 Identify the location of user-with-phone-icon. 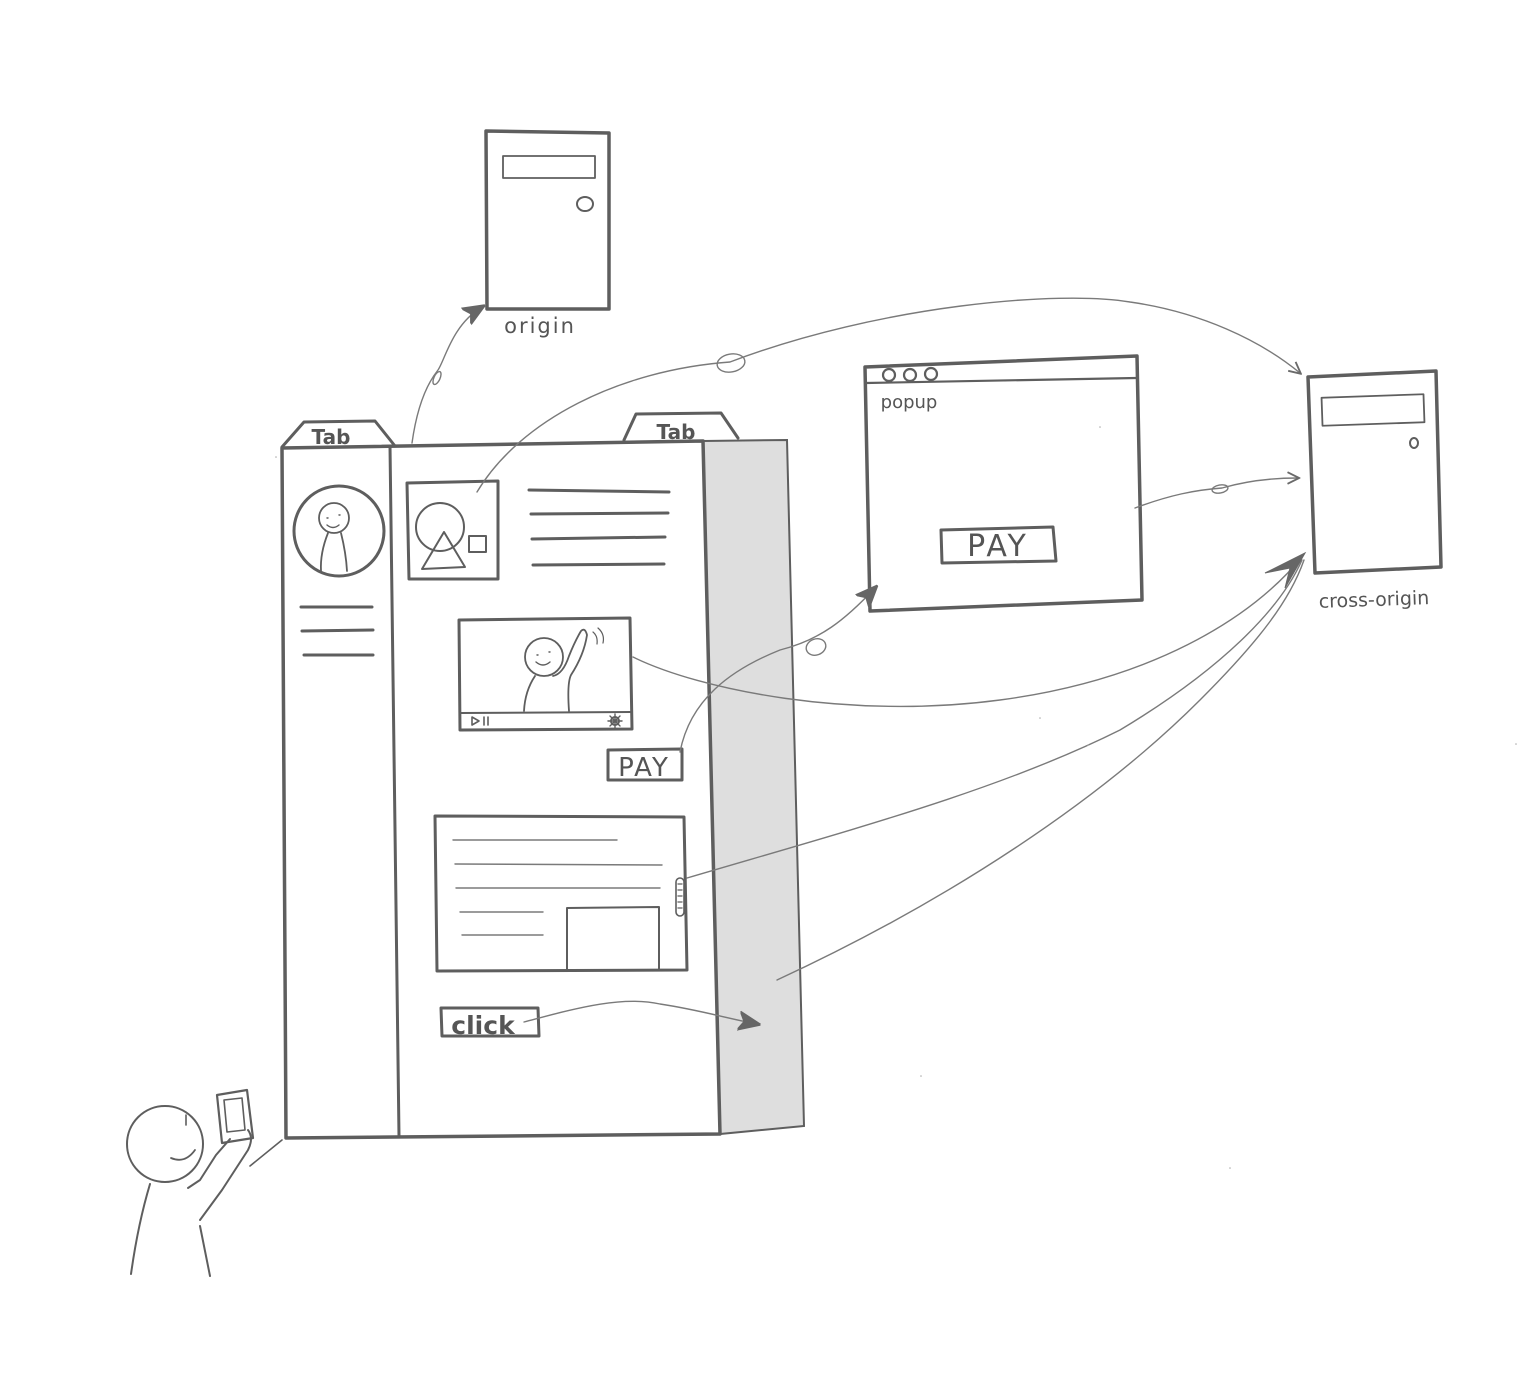
(204, 1182).